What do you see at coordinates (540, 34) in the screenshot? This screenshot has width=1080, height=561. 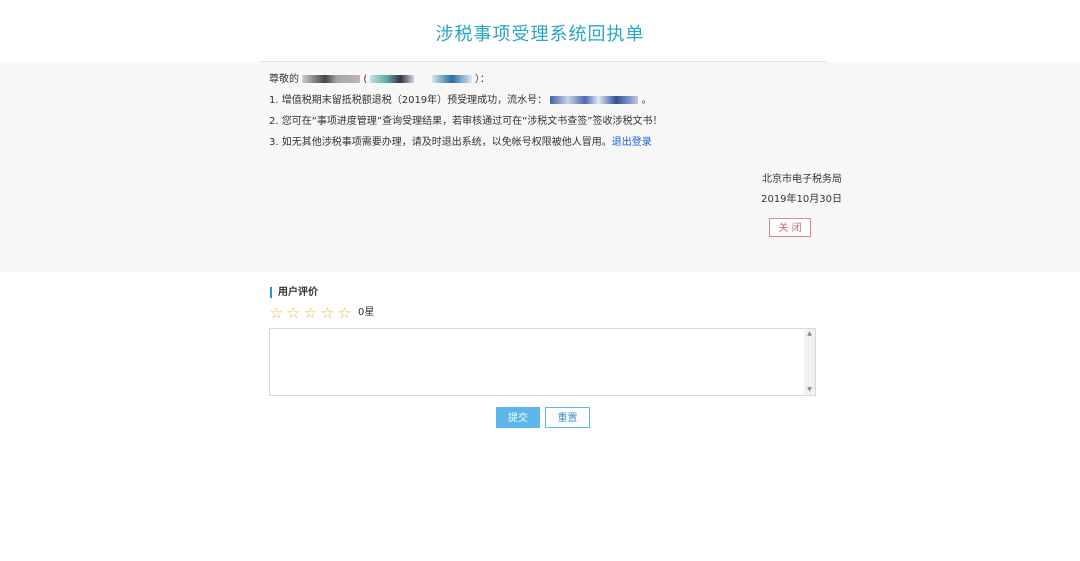 I see `page-title: 涉税事项受理系统回执单` at bounding box center [540, 34].